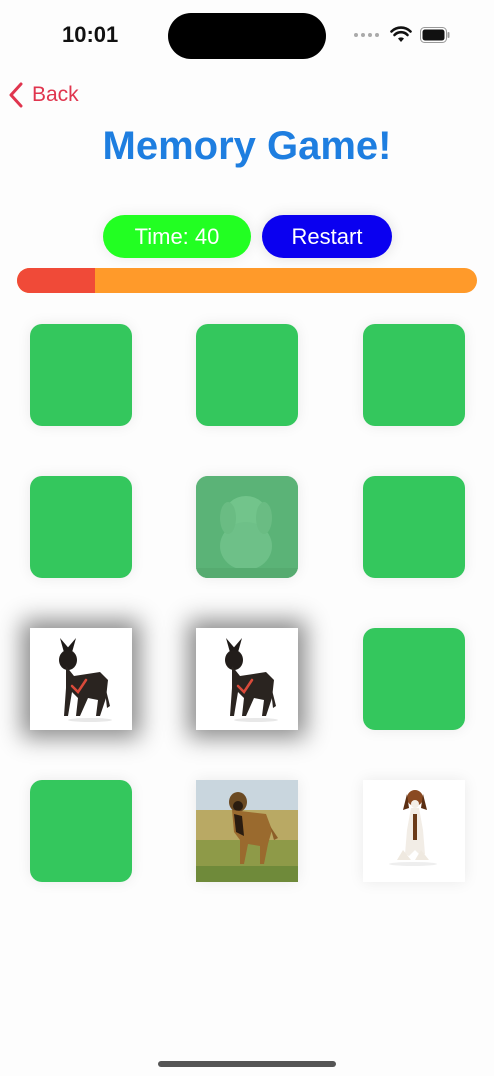  Describe the element at coordinates (90, 34) in the screenshot. I see `status-time: 10:01` at that location.